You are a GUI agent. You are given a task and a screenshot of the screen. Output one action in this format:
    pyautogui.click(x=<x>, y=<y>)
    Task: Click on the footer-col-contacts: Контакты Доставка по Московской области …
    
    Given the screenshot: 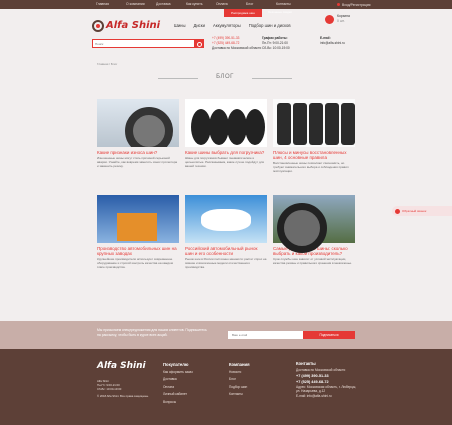 What is the action you would take?
    pyautogui.click(x=328, y=380)
    